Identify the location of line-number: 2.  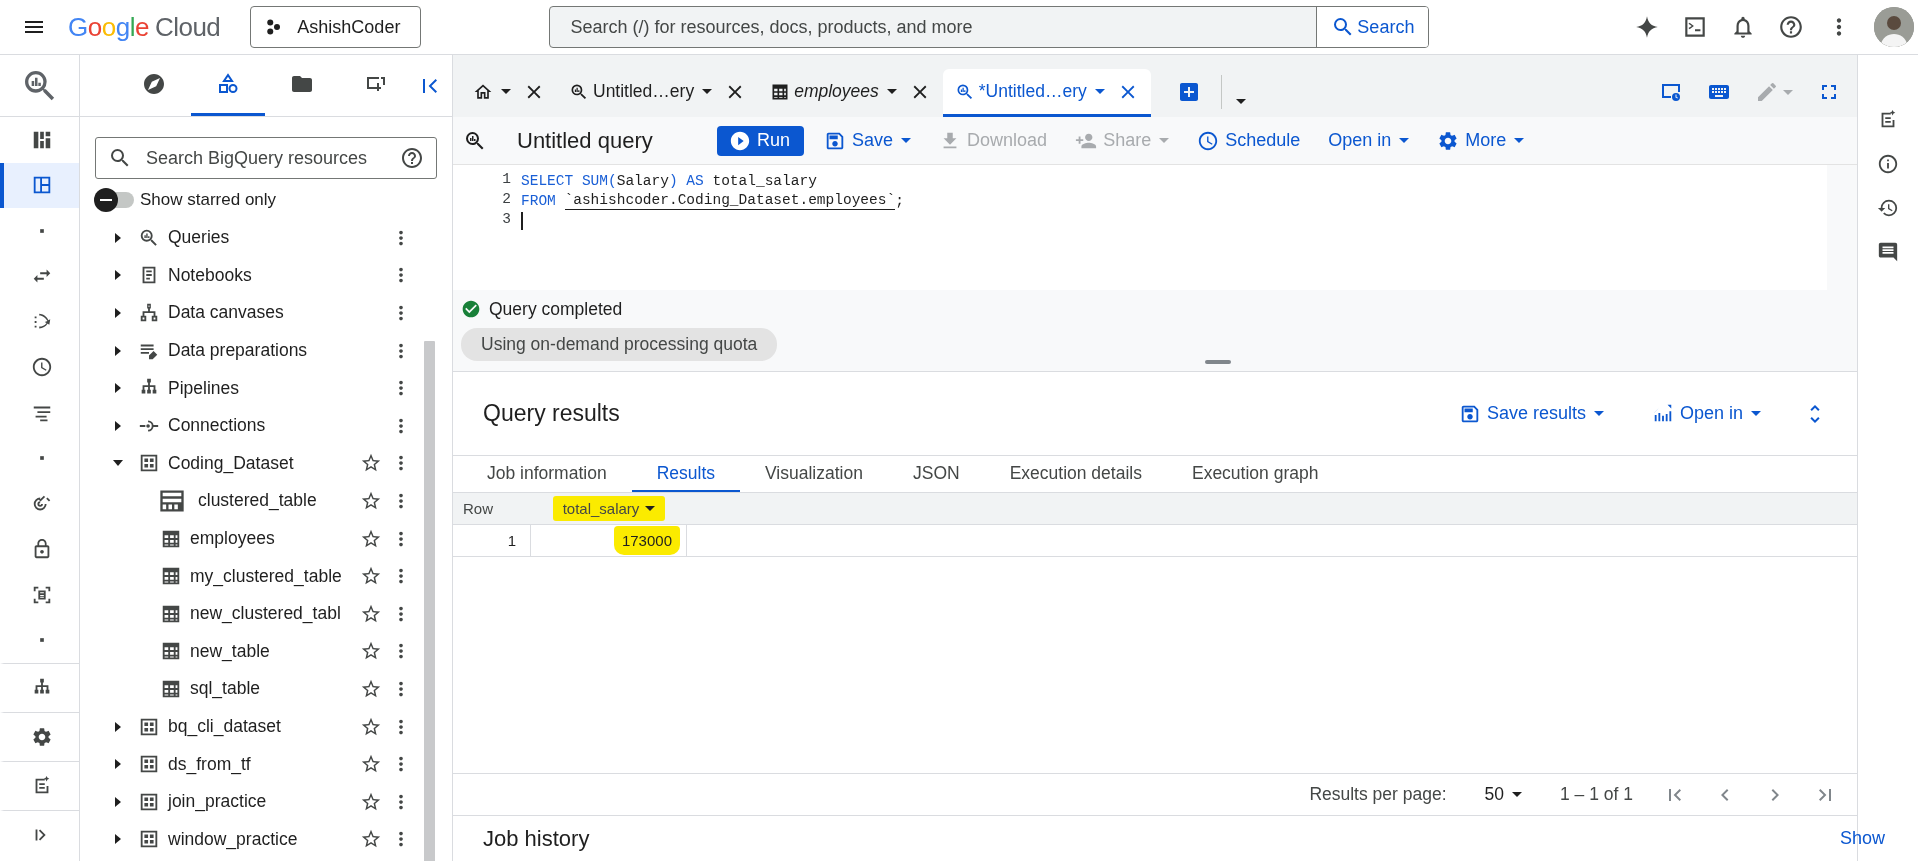
(506, 200).